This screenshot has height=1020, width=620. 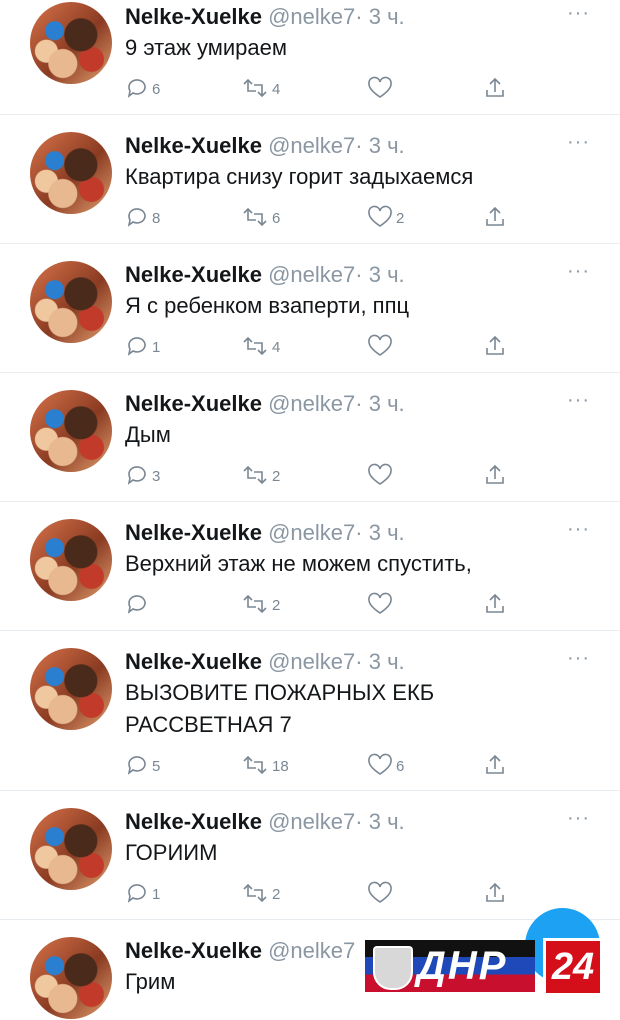 What do you see at coordinates (276, 218) in the screenshot?
I see `retweet-count: 6` at bounding box center [276, 218].